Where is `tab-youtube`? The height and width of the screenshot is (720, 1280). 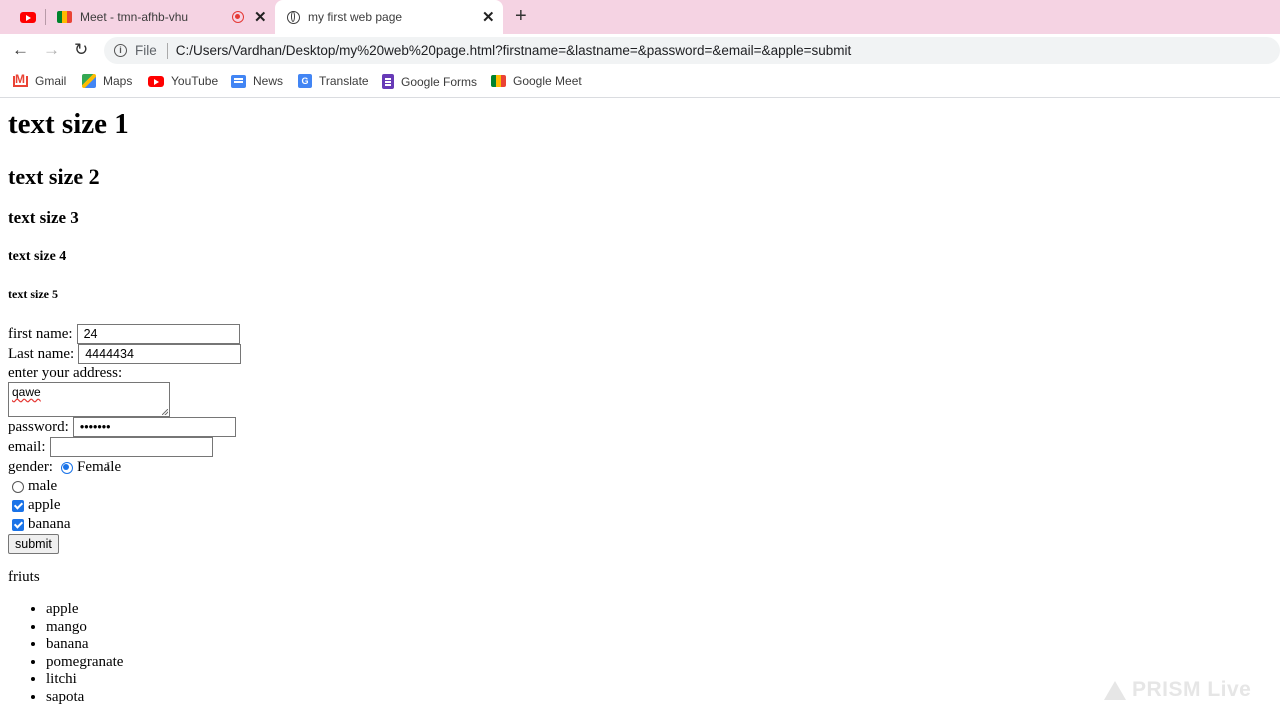
tab-youtube is located at coordinates (26, 17).